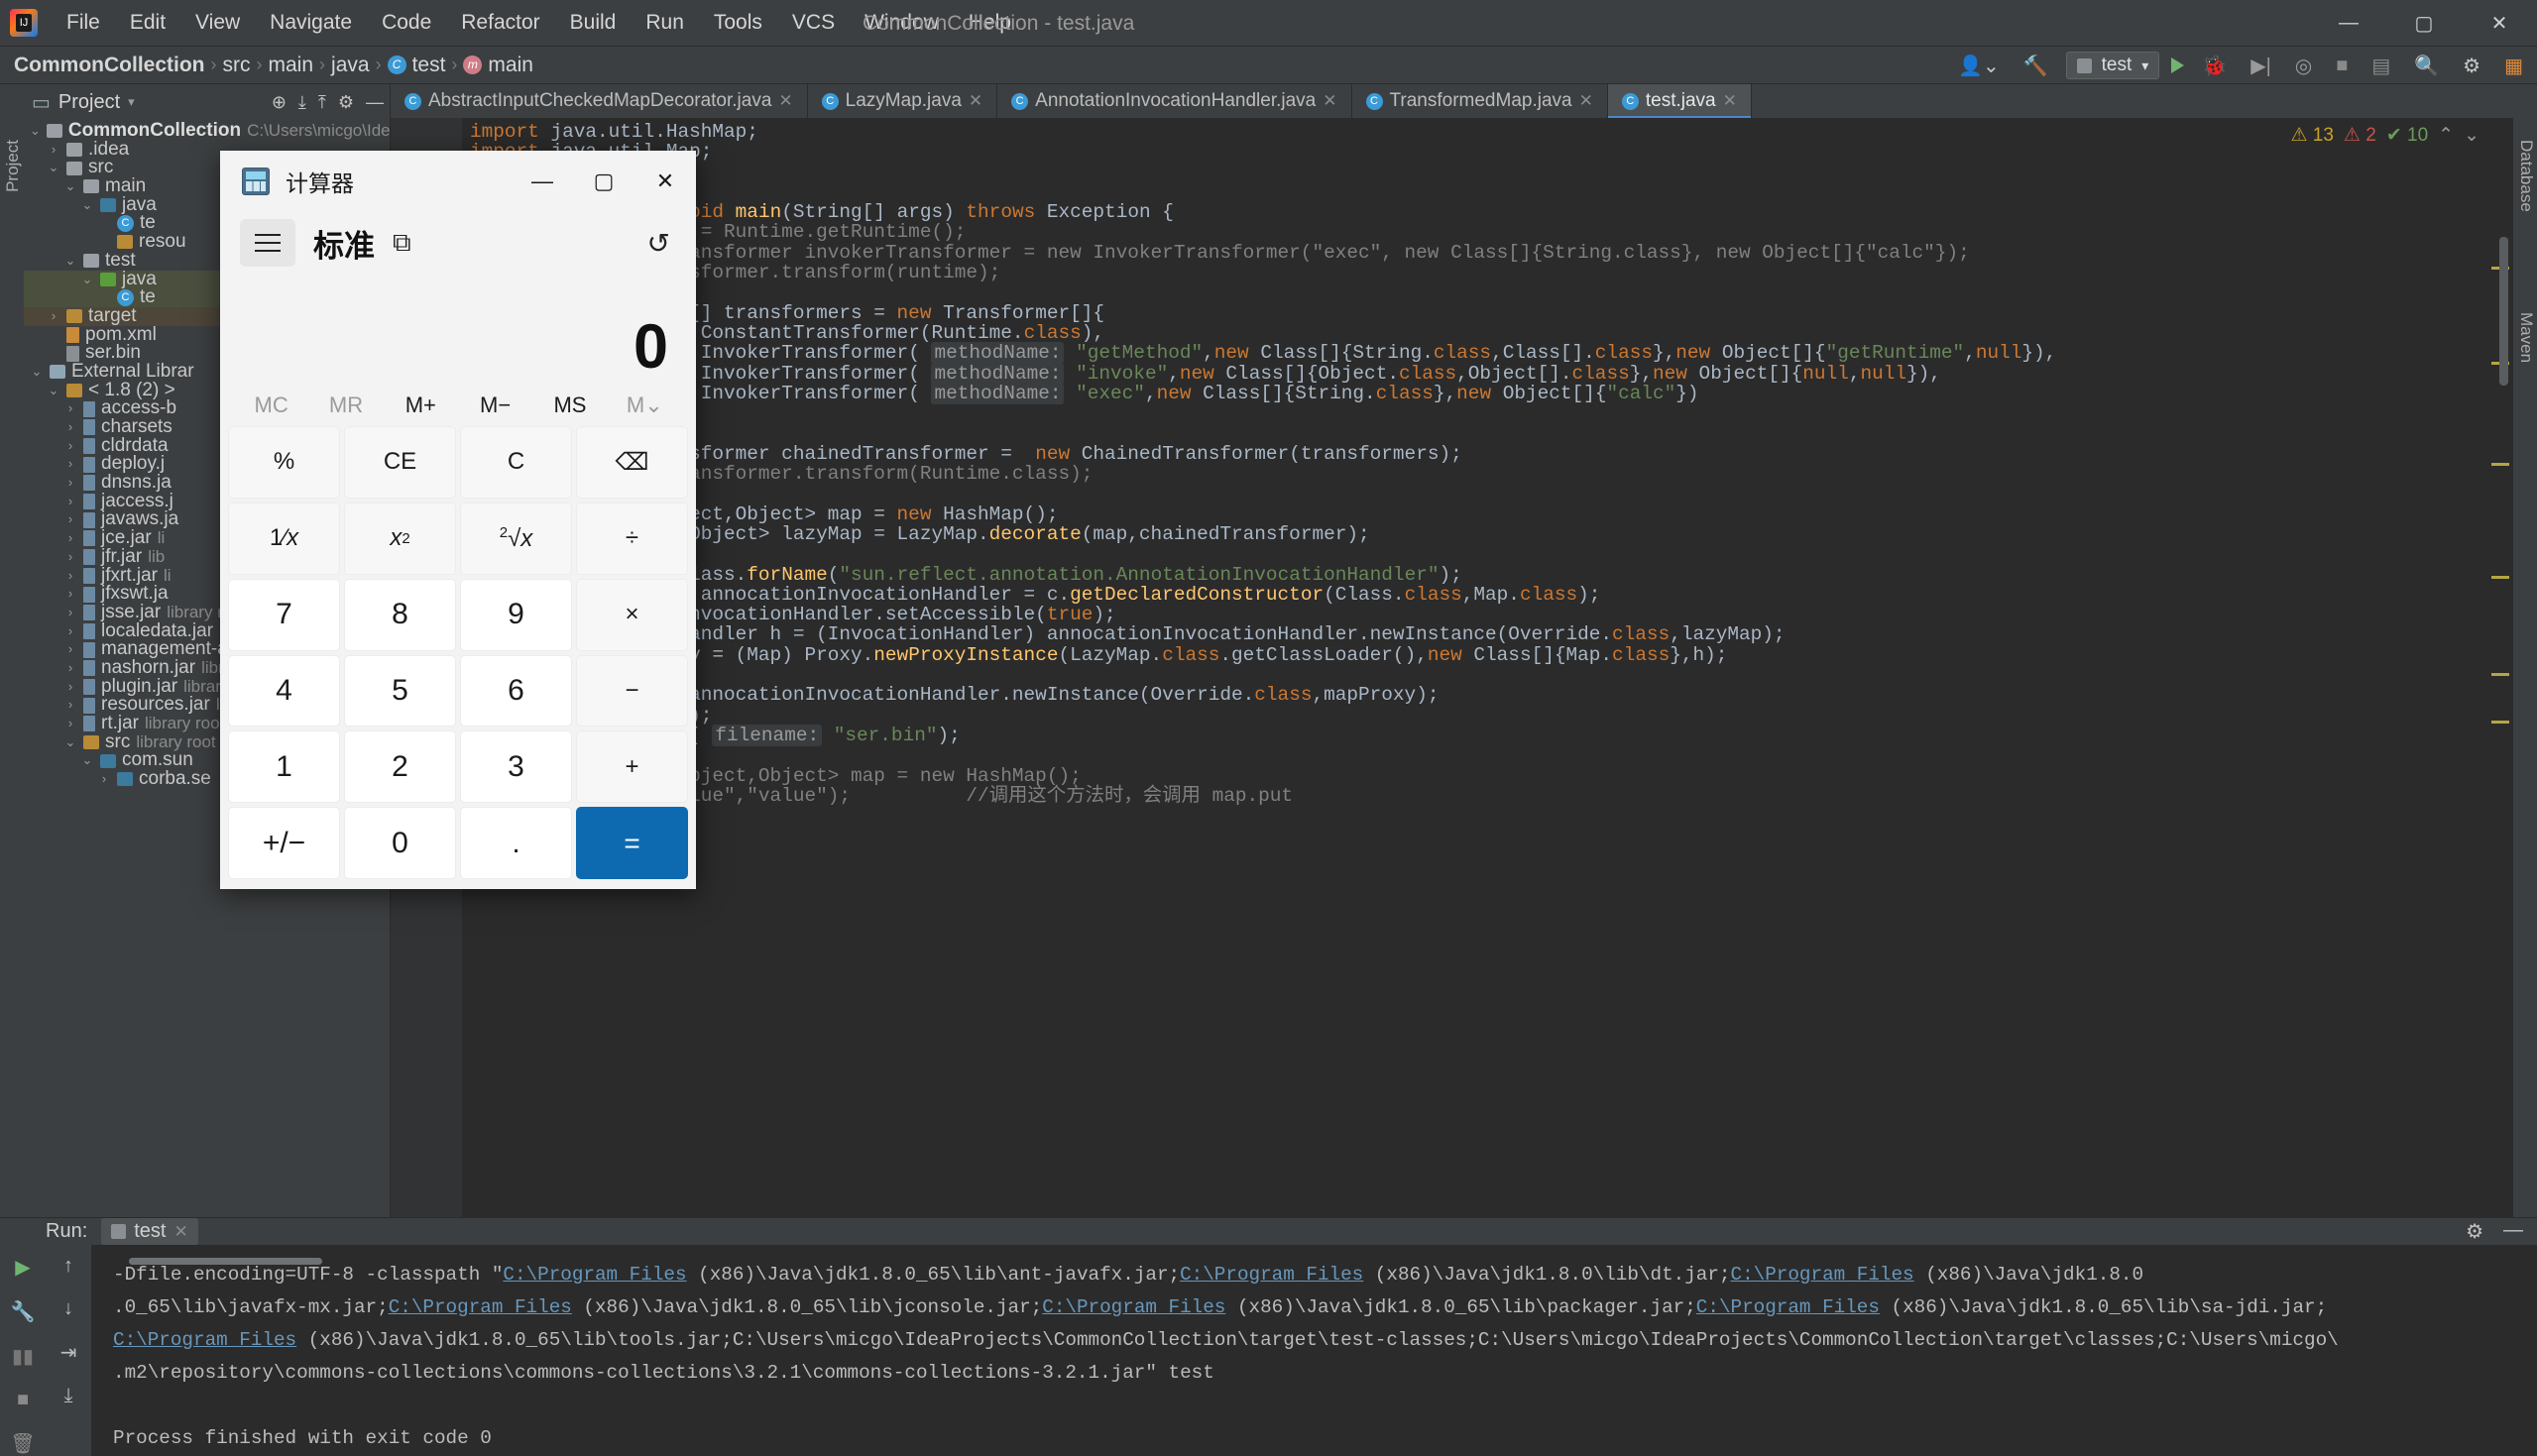 The image size is (2537, 1456). Describe the element at coordinates (516, 615) in the screenshot. I see `calc-key-9: 9` at that location.